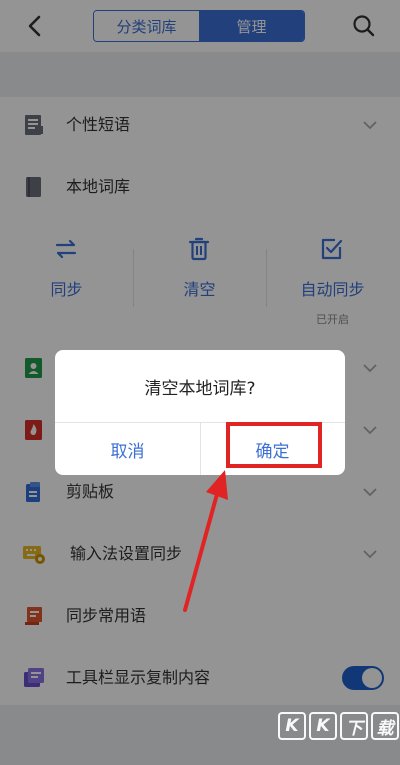 The width and height of the screenshot is (400, 765). What do you see at coordinates (127, 449) in the screenshot?
I see `cancel-button: 取消` at bounding box center [127, 449].